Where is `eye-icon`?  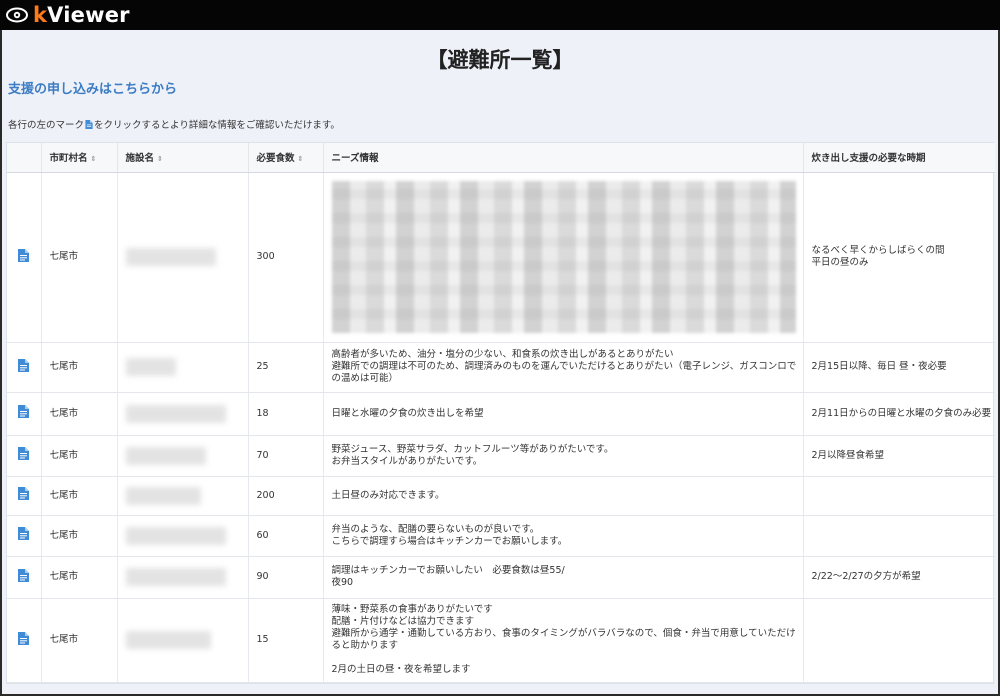
eye-icon is located at coordinates (17, 15).